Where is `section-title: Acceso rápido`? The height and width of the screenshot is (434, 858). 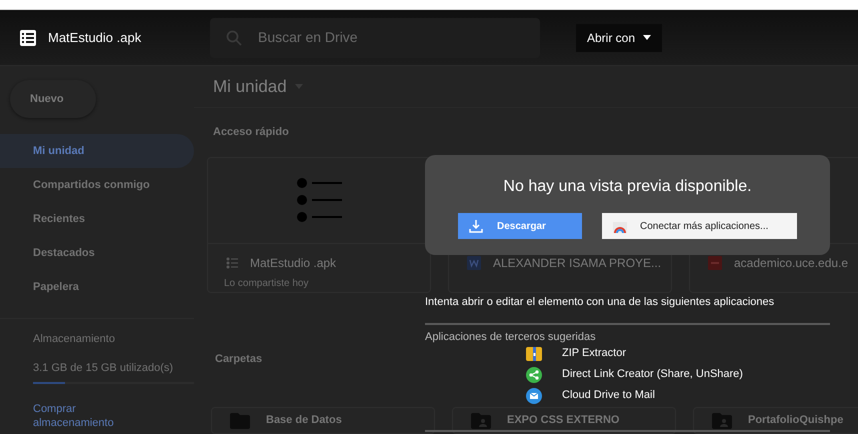 section-title: Acceso rápido is located at coordinates (251, 132).